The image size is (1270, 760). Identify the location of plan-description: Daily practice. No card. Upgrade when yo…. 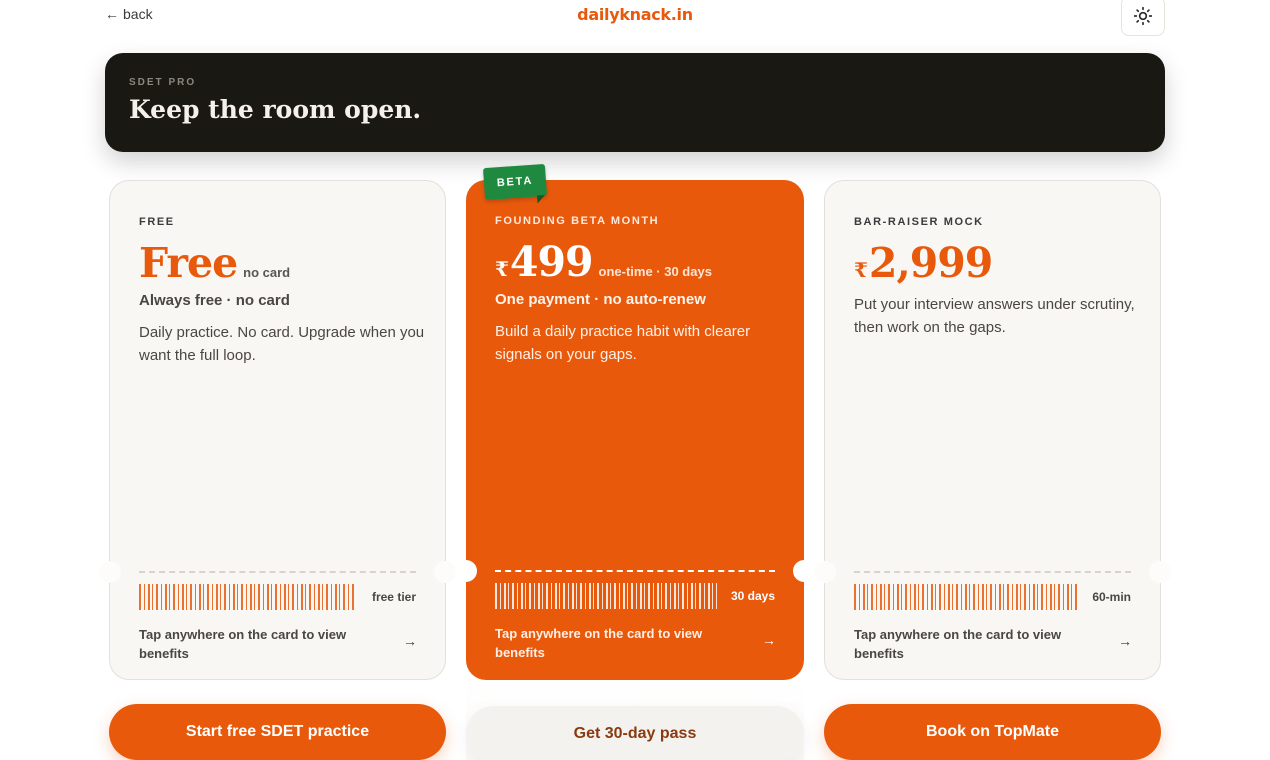
(282, 344).